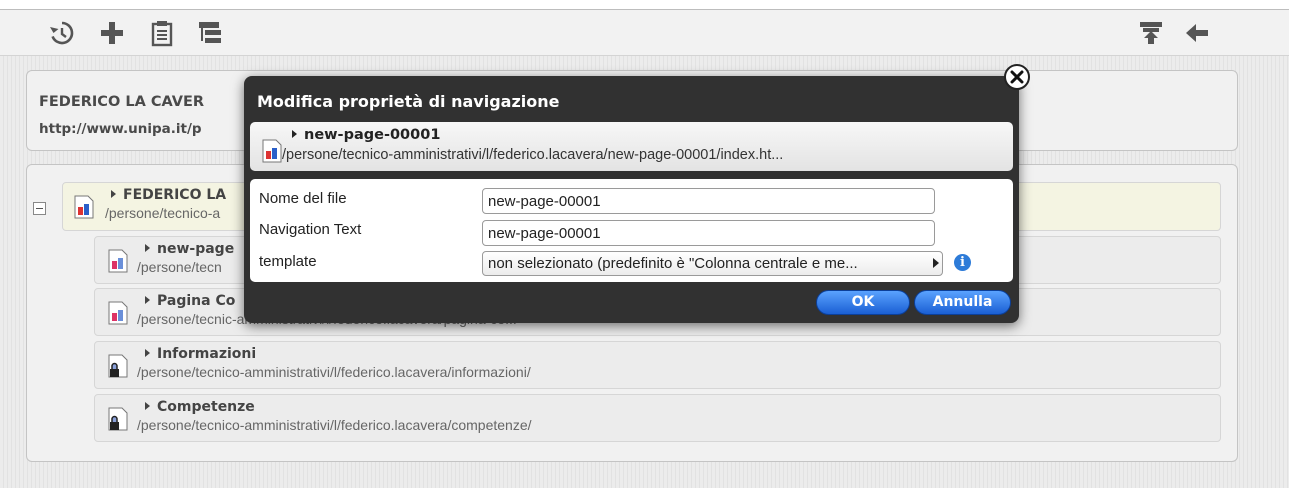 The image size is (1289, 488). I want to click on clipboard-icon, so click(162, 33).